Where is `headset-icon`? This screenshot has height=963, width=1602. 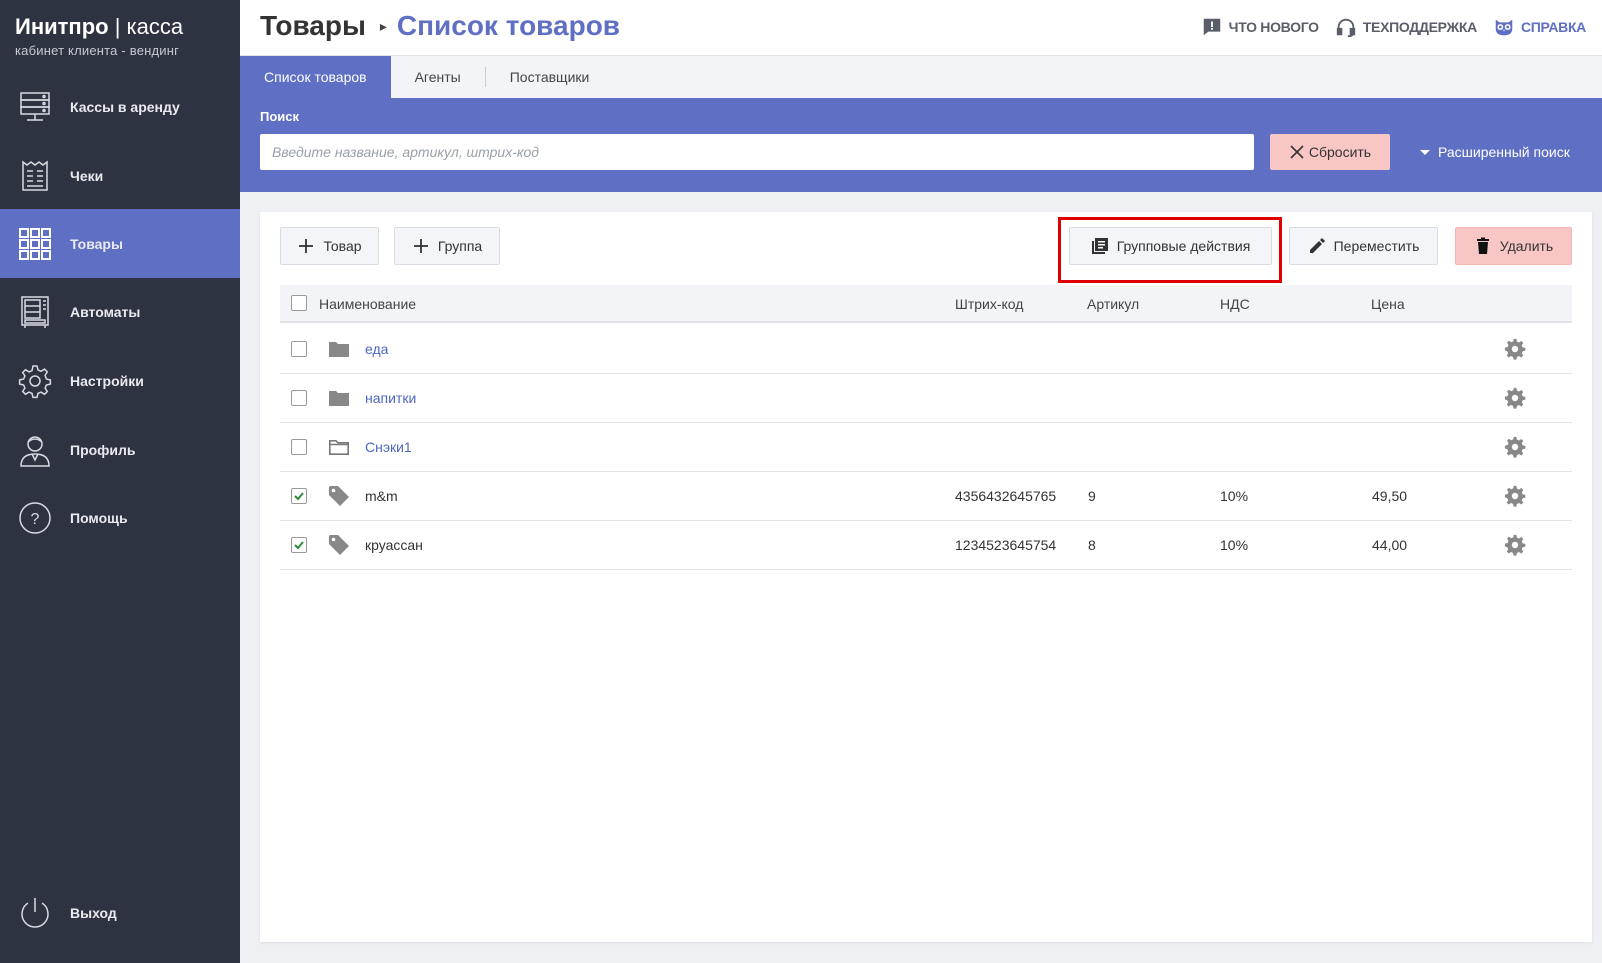 headset-icon is located at coordinates (1345, 28).